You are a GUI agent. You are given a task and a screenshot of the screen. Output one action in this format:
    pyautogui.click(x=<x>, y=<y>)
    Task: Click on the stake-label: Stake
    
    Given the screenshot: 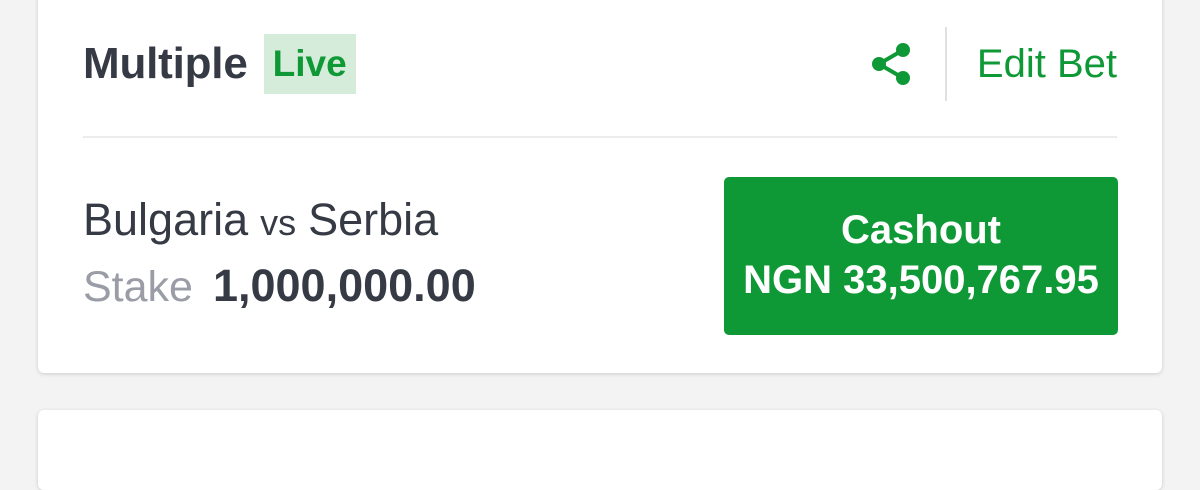 What is the action you would take?
    pyautogui.click(x=138, y=287)
    